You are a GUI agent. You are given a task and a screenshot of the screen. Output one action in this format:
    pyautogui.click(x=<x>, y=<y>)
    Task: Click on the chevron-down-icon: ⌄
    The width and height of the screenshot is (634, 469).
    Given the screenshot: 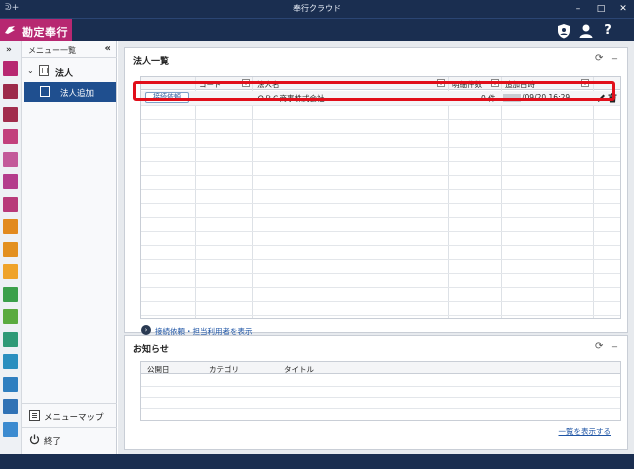 What is the action you would take?
    pyautogui.click(x=30, y=70)
    